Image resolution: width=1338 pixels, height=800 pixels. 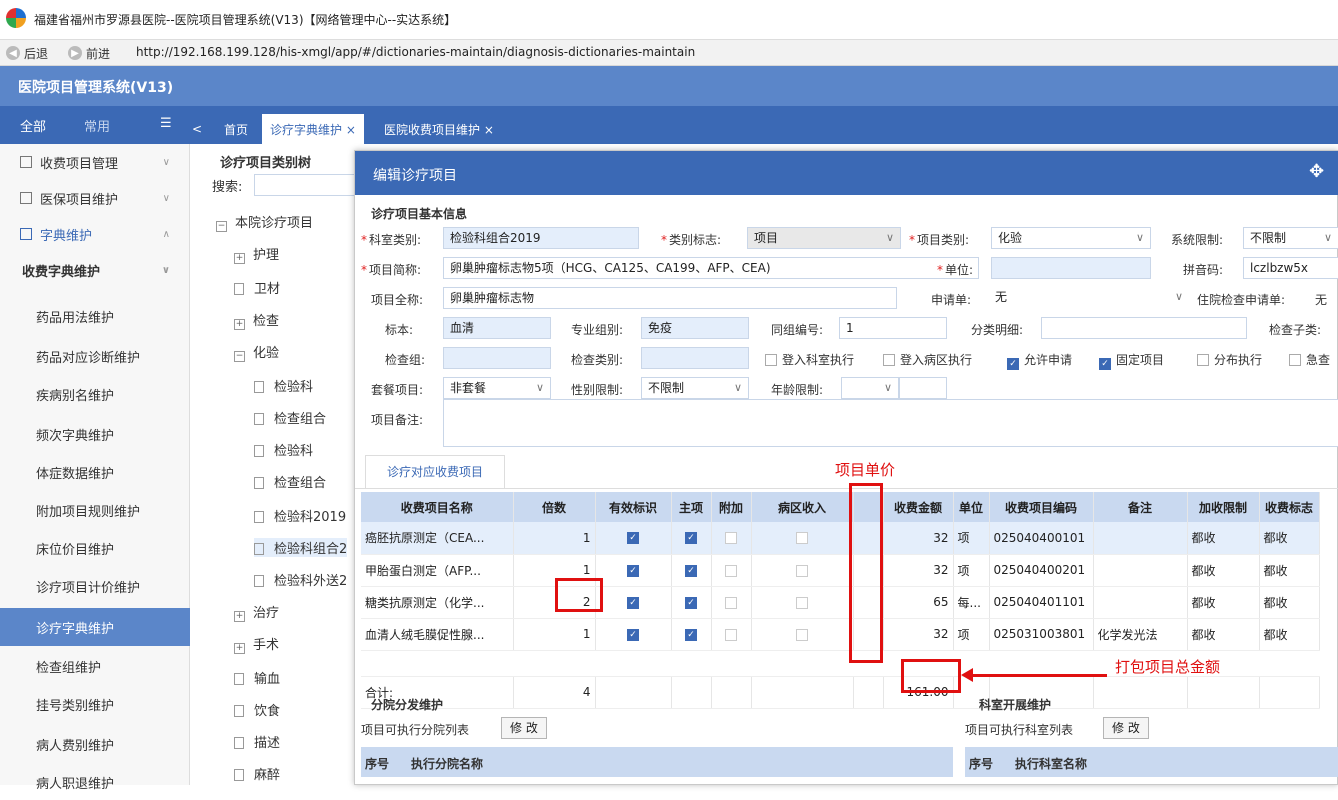 What do you see at coordinates (918, 507) in the screenshot?
I see `col-amount: 收费金额` at bounding box center [918, 507].